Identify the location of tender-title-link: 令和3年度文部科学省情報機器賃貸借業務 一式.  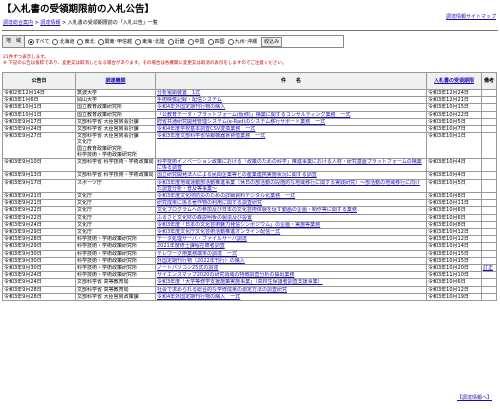
(211, 137).